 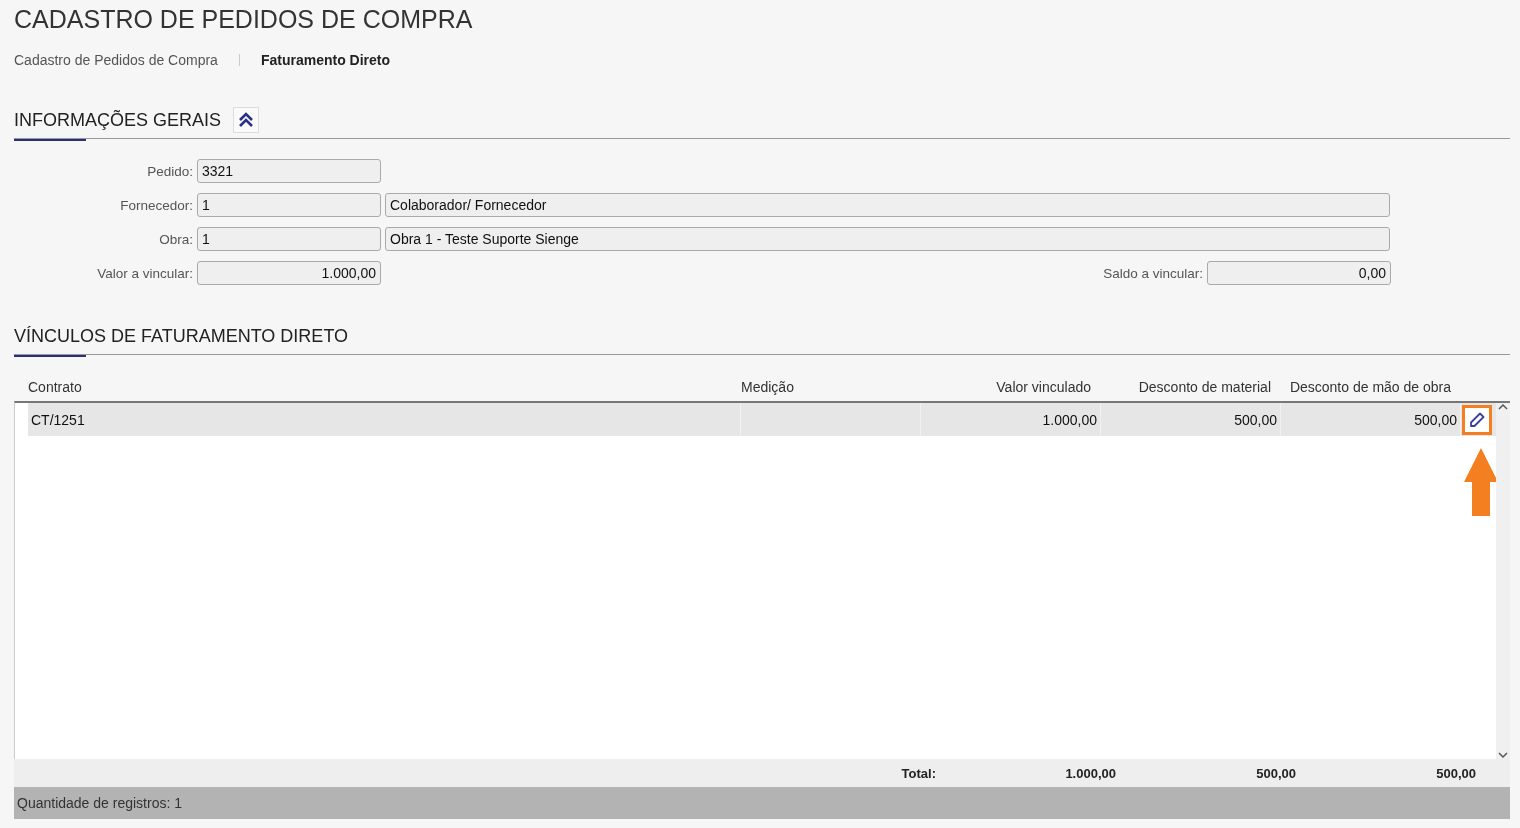 I want to click on field-label: Pedido:, so click(x=170, y=171).